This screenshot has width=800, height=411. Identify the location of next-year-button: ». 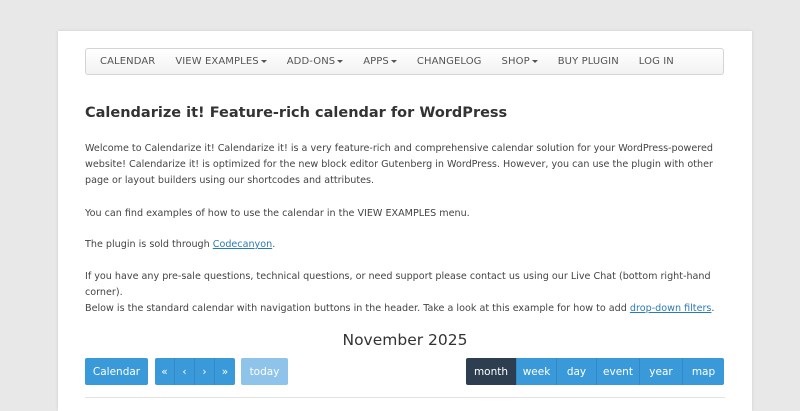
(225, 371).